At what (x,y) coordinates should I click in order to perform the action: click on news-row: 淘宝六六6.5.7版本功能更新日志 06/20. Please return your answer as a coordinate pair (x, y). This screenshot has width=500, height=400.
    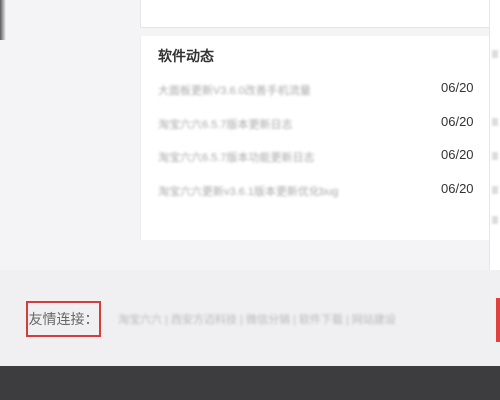
    Looking at the image, I should click on (318, 162).